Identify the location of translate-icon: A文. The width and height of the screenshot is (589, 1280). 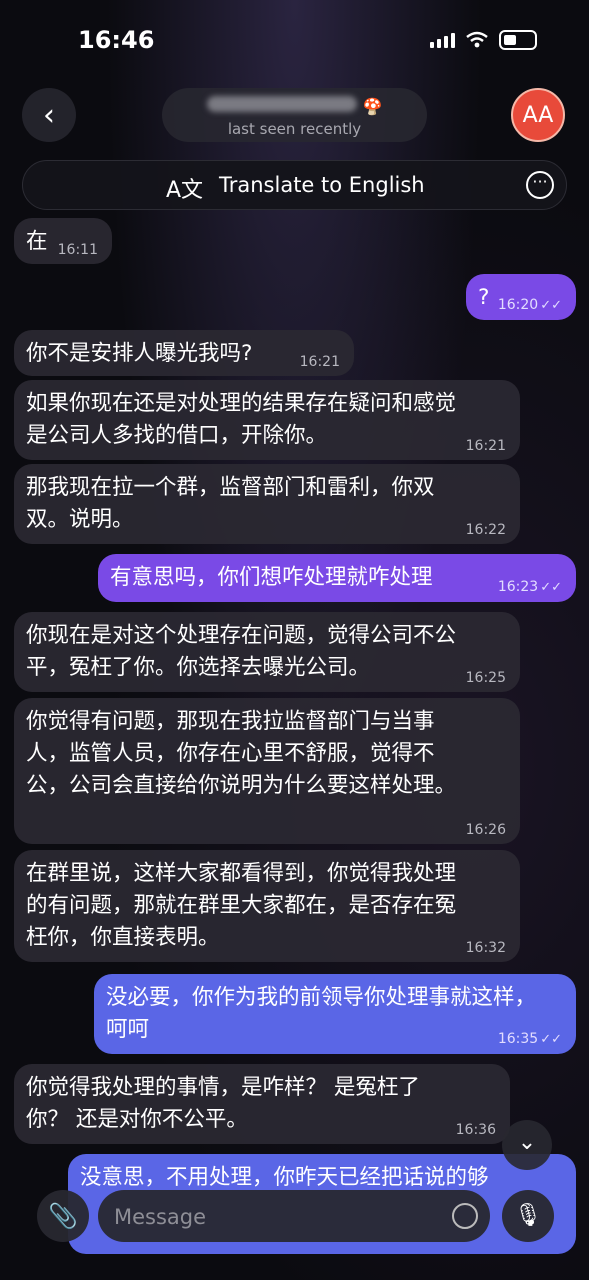
(185, 190).